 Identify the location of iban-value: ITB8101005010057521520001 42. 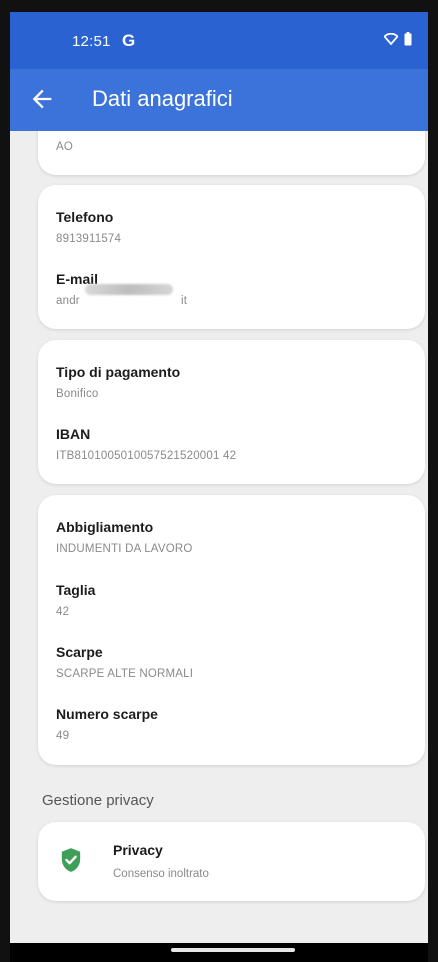
(146, 456).